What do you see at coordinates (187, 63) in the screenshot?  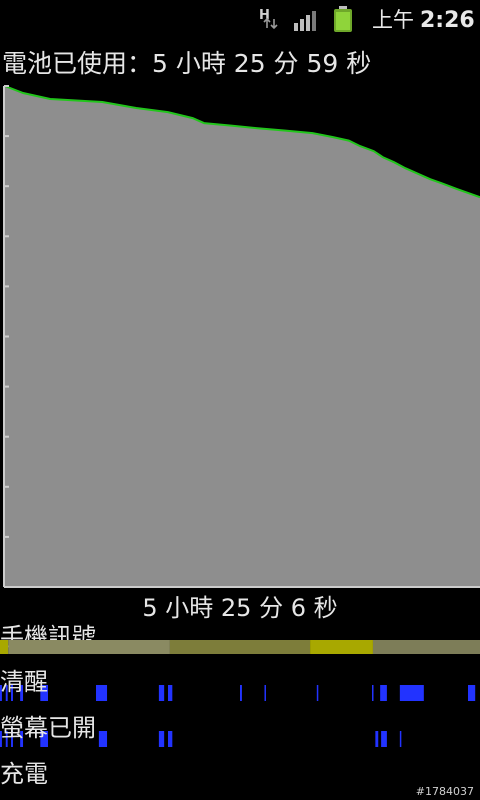 I see `battery-used-title: 電池已使用：5 小時 25 分 59 秒` at bounding box center [187, 63].